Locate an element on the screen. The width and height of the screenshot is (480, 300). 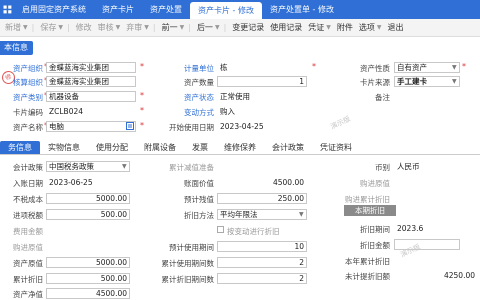
tab-accounting-policy: 会计政策 is located at coordinates (288, 147).